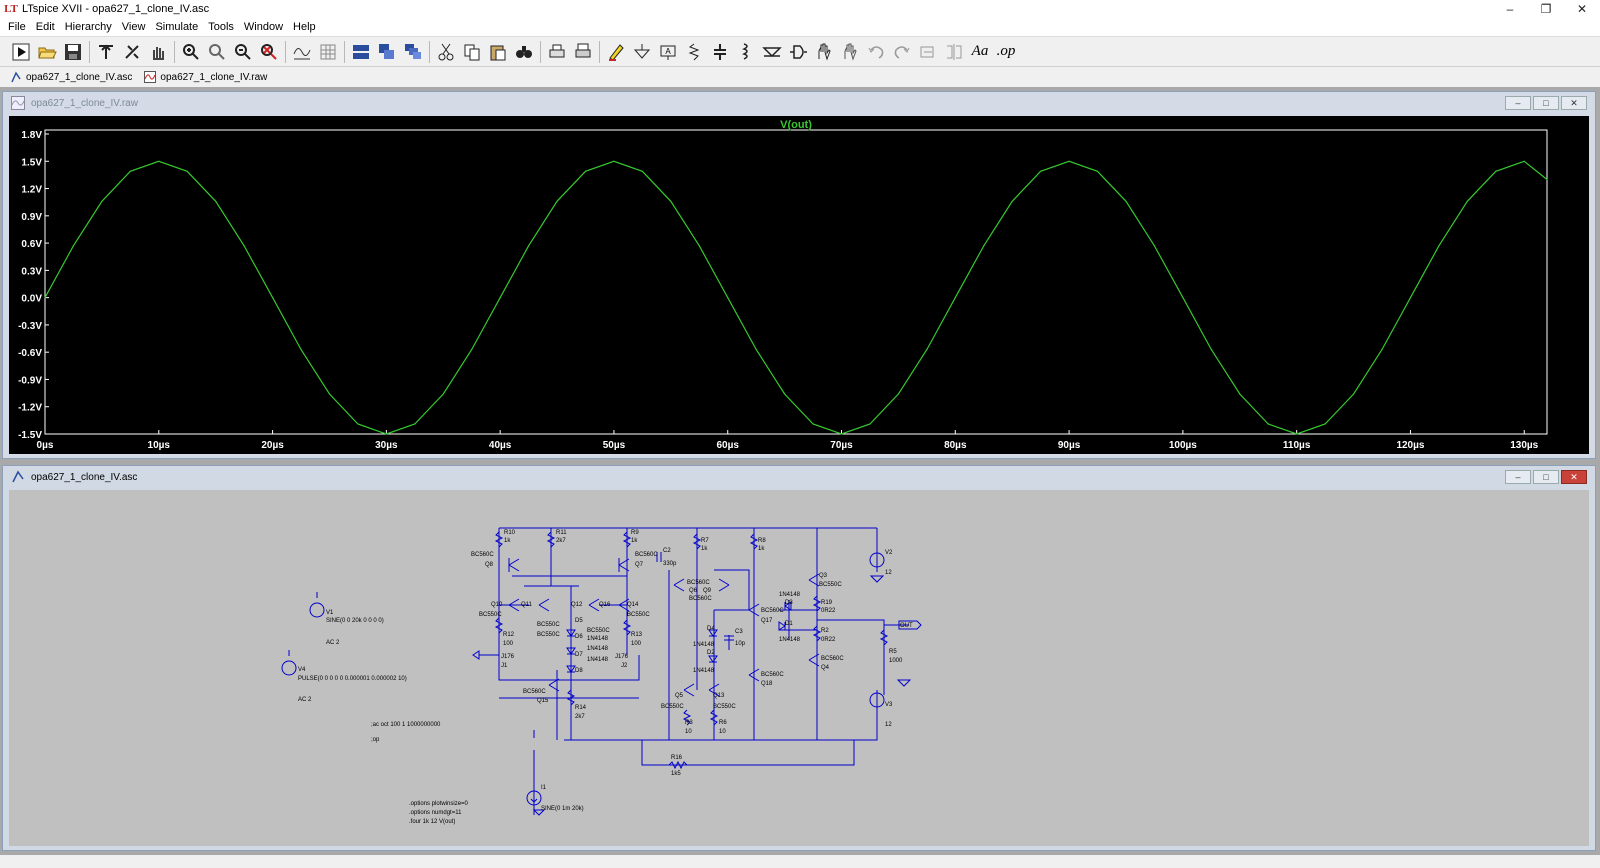  I want to click on move-icon, so click(824, 52).